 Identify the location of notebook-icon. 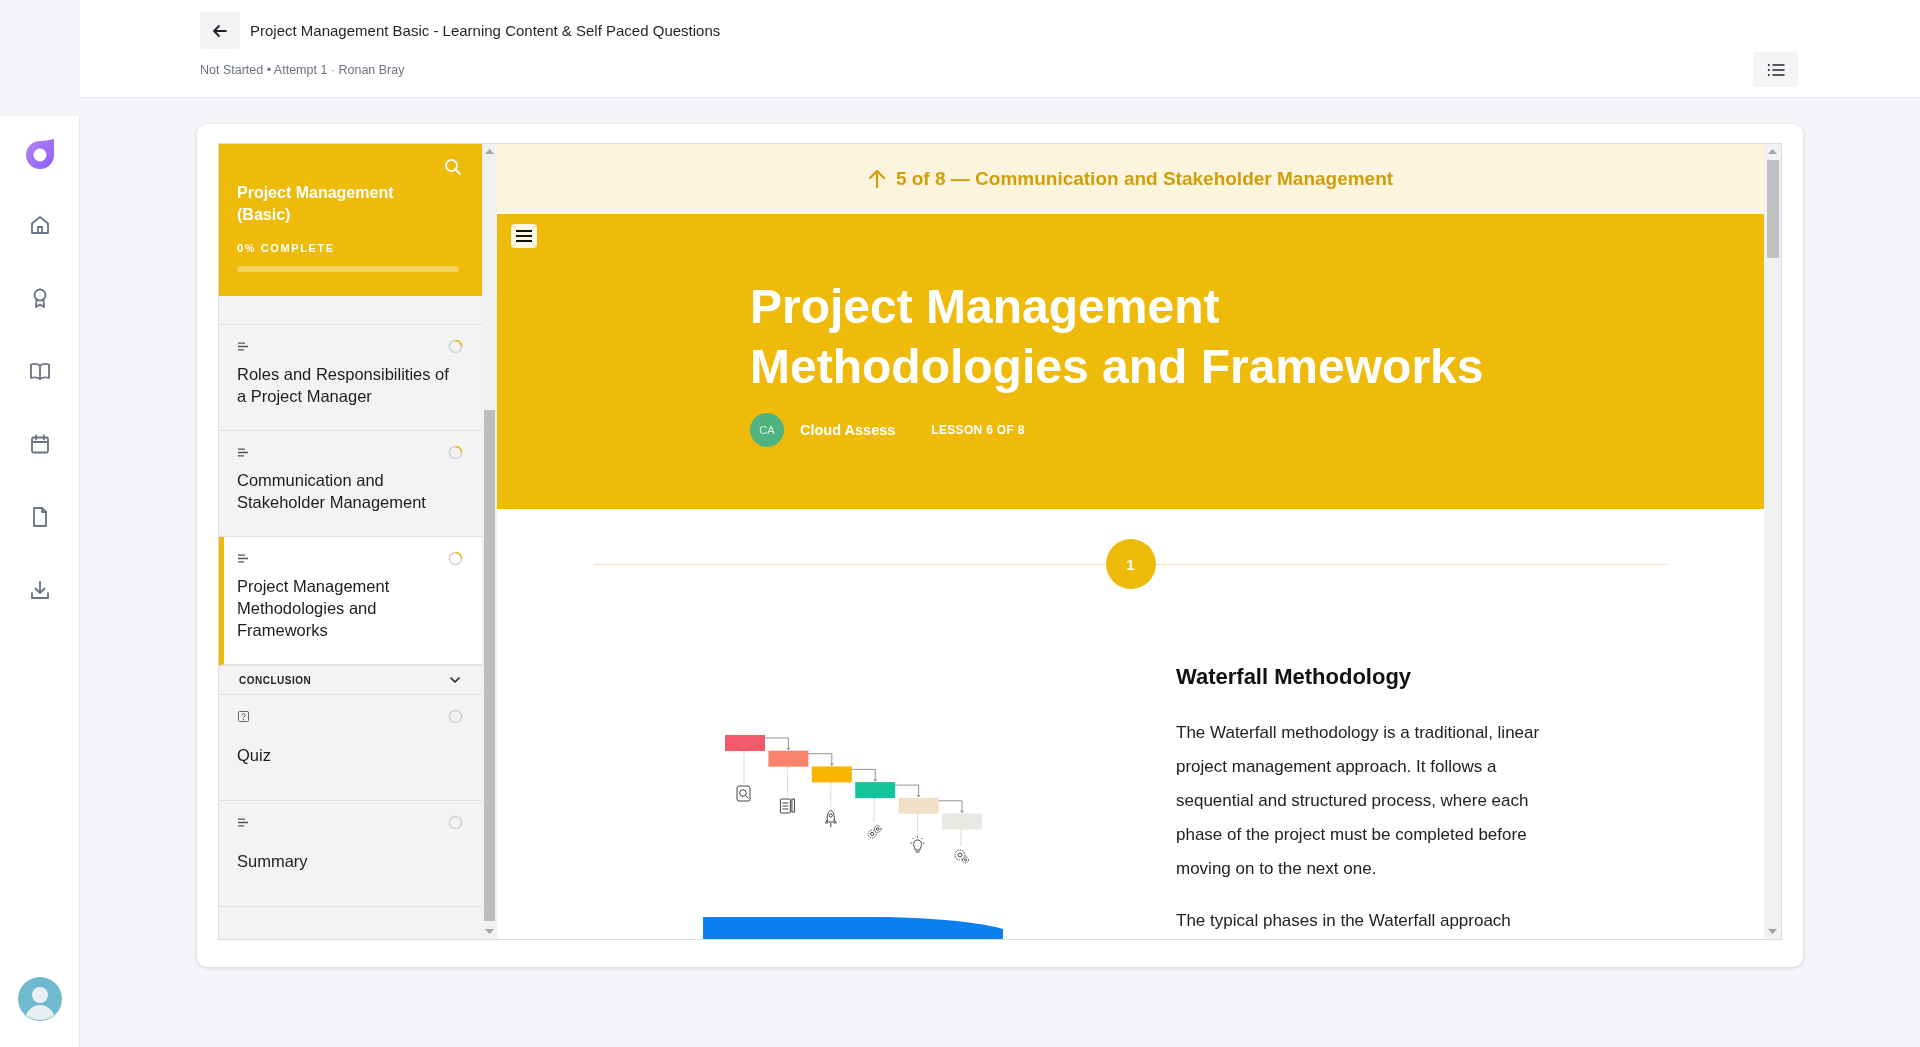
(787, 806).